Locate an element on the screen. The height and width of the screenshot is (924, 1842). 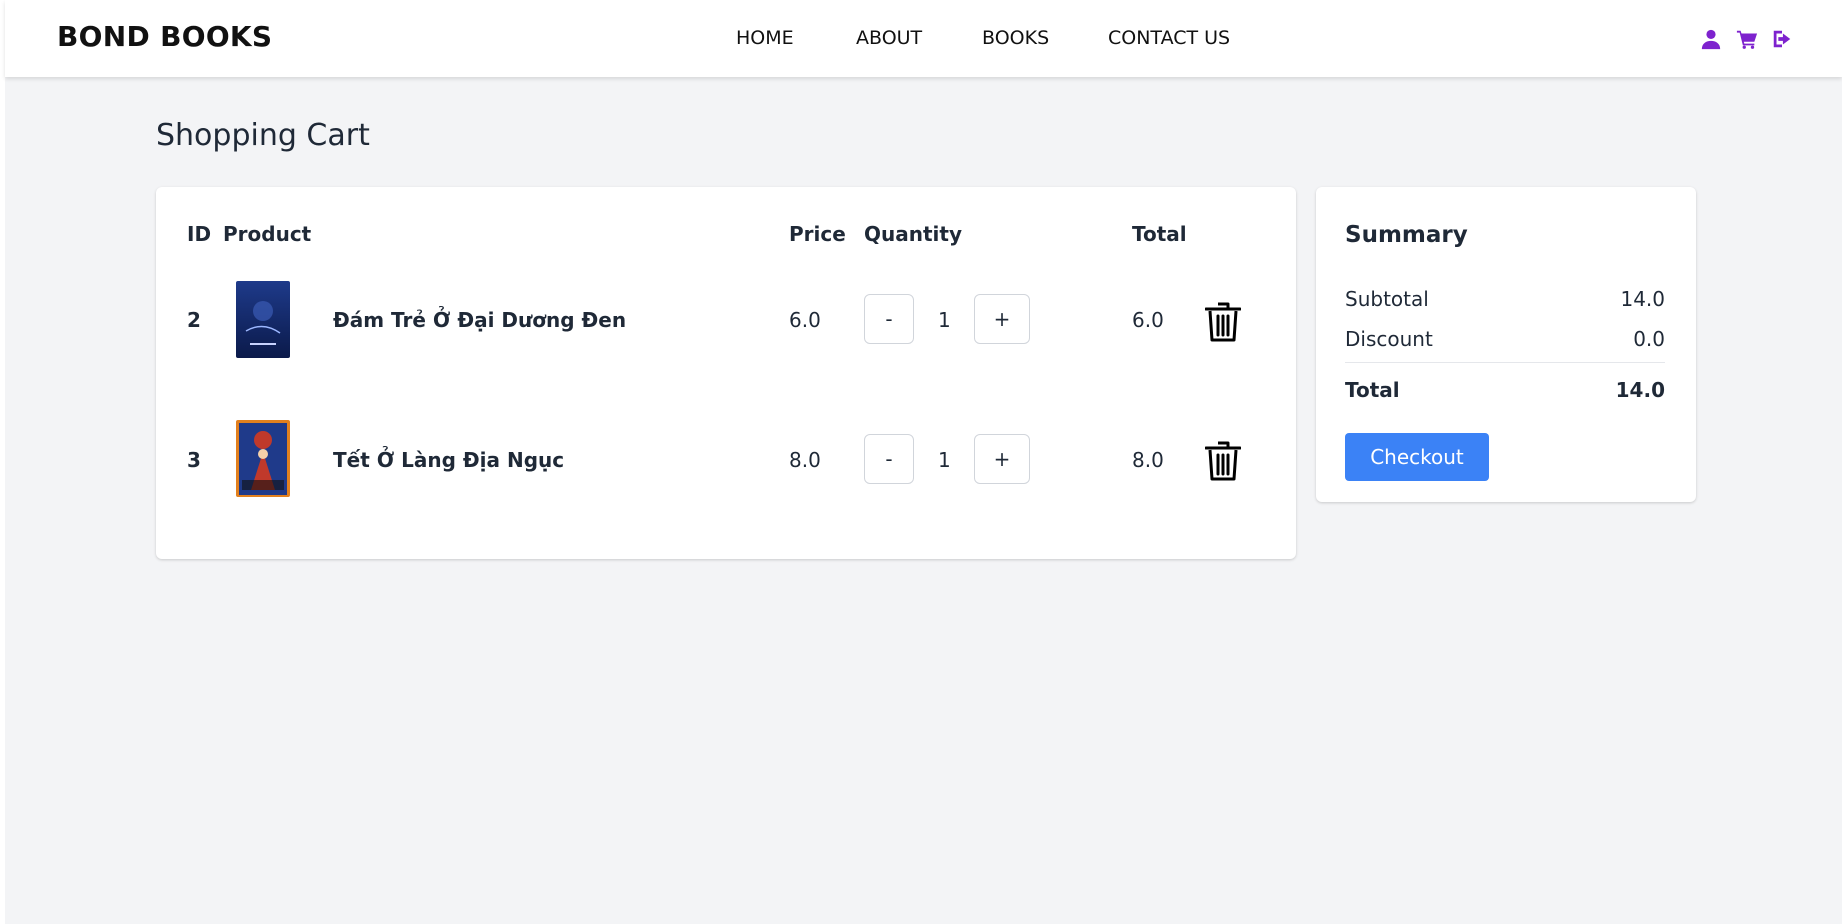
checkout-button: Checkout is located at coordinates (1417, 457).